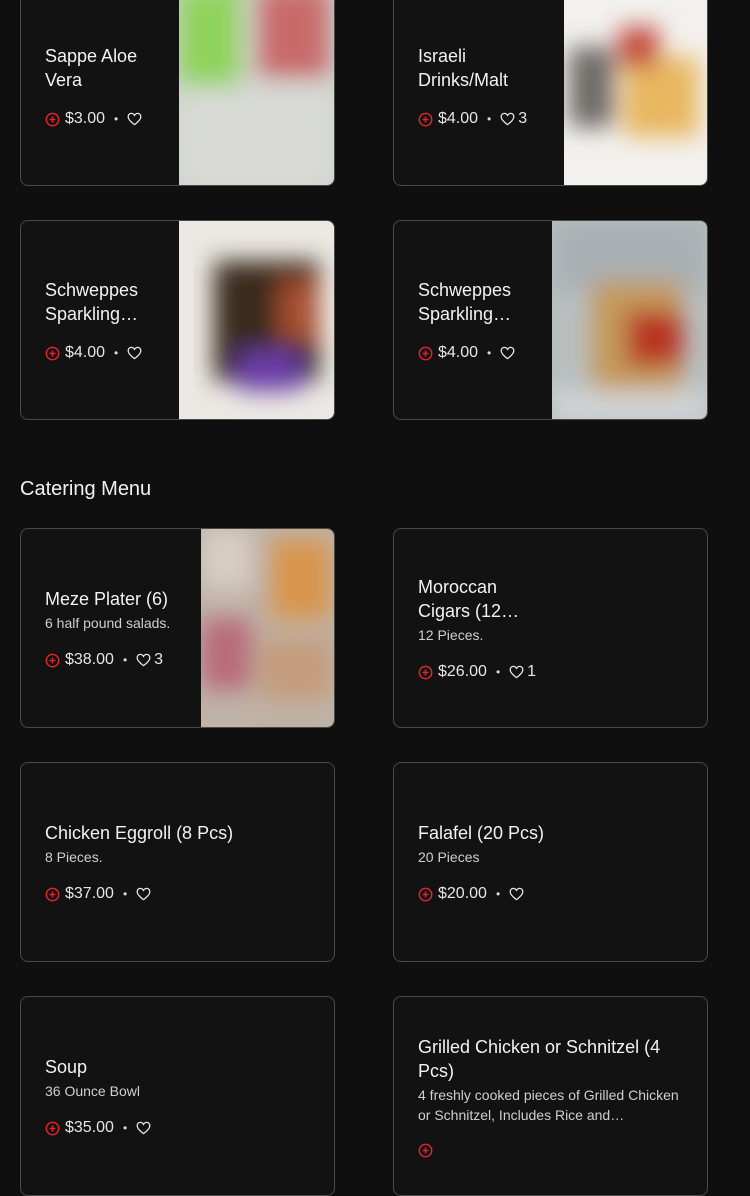  What do you see at coordinates (89, 893) in the screenshot?
I see `menu-item-price: $37.00` at bounding box center [89, 893].